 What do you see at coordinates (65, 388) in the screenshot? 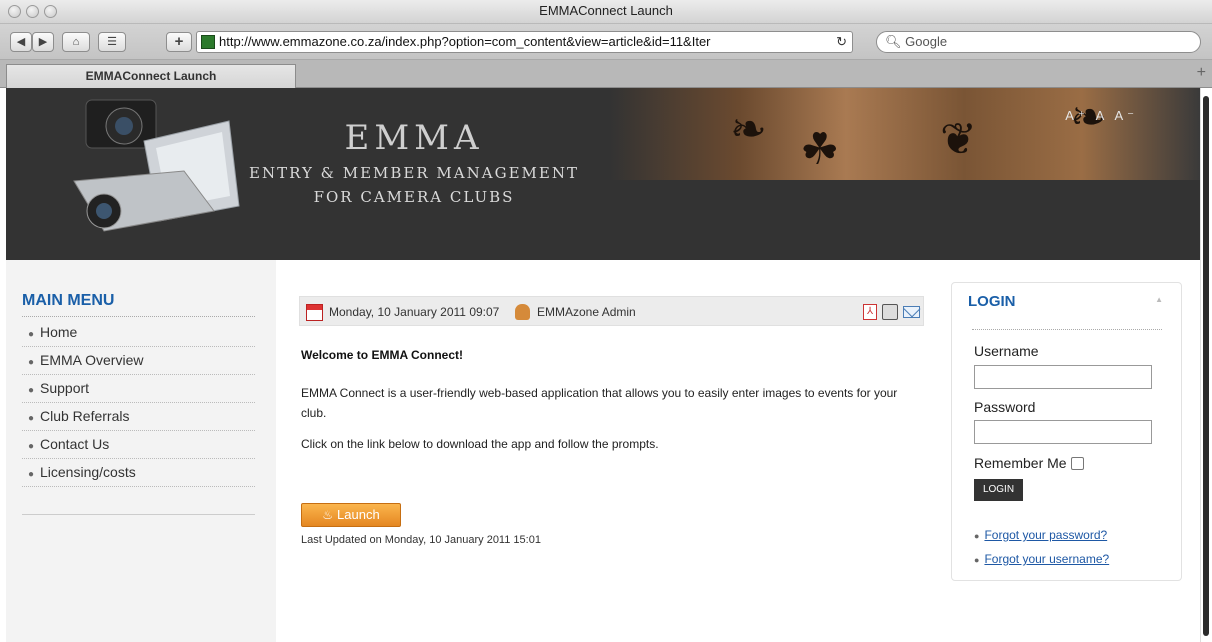
I see `menu-item-label: Support` at bounding box center [65, 388].